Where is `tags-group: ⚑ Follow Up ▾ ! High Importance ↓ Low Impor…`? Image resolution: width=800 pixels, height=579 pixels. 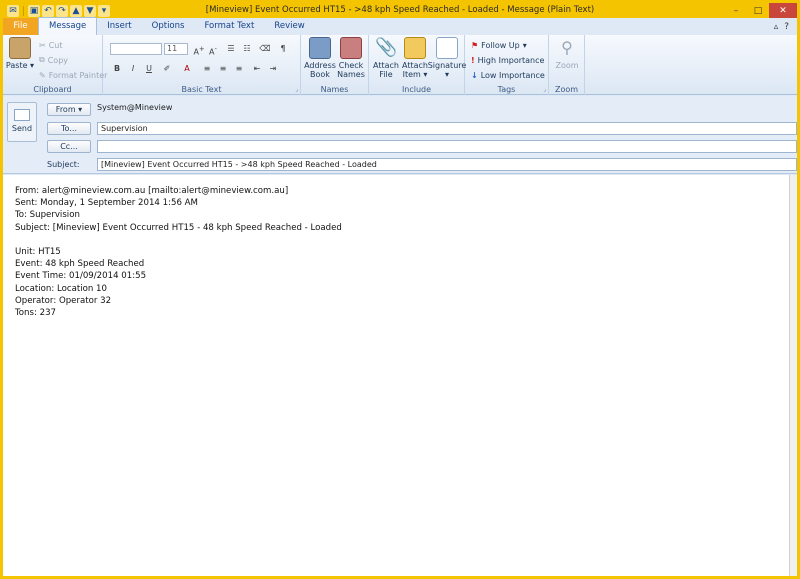 tags-group: ⚑ Follow Up ▾ ! High Importance ↓ Low Impor… is located at coordinates (507, 65).